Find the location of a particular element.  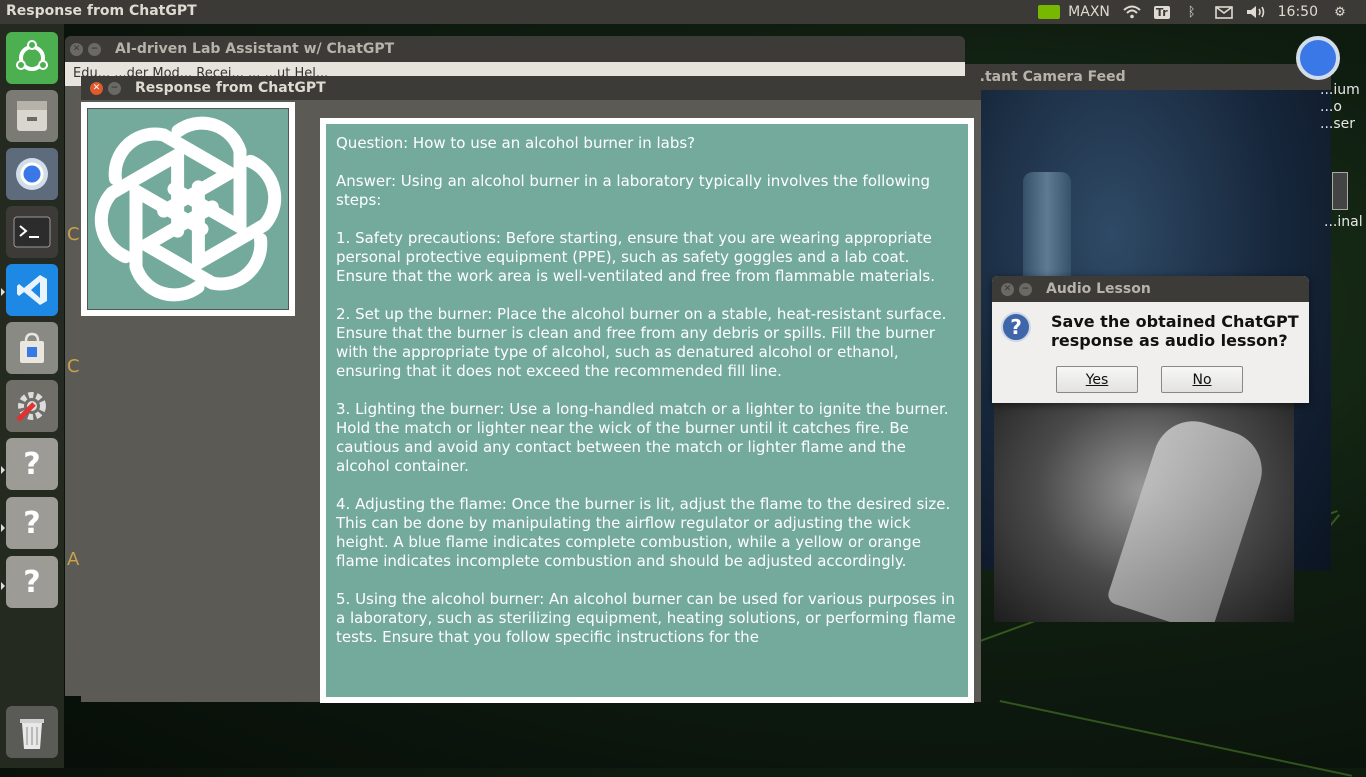

active-window-title: Response from ChatGPT is located at coordinates (101, 11).